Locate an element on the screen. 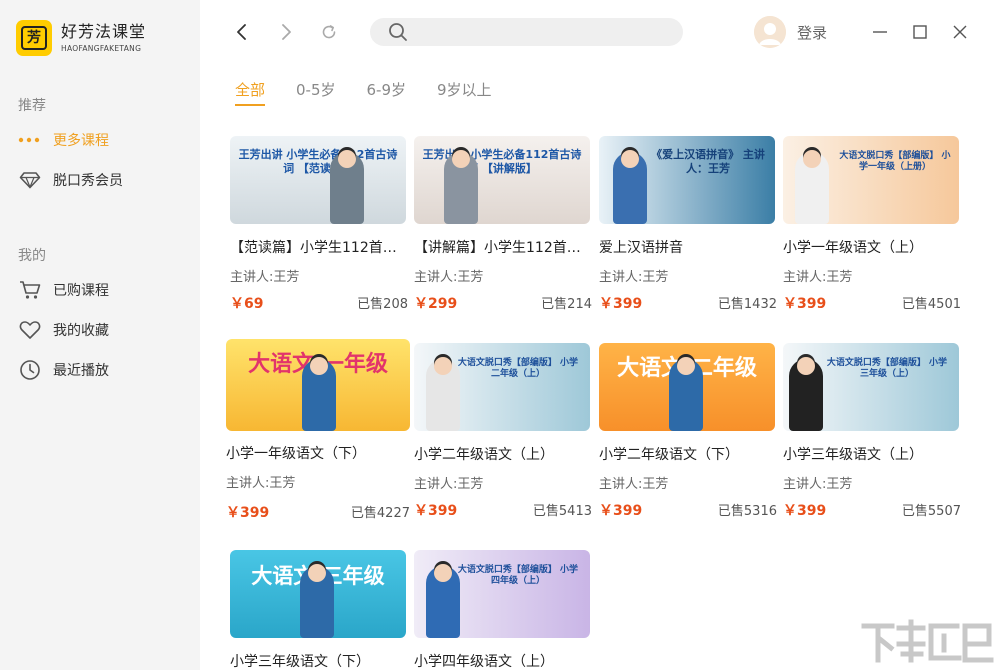 This screenshot has width=1000, height=670. course-card: 大语文 一年级 小学一年级语文（下） 主讲人:王芳 ￥399 已售4227 is located at coordinates (318, 430).